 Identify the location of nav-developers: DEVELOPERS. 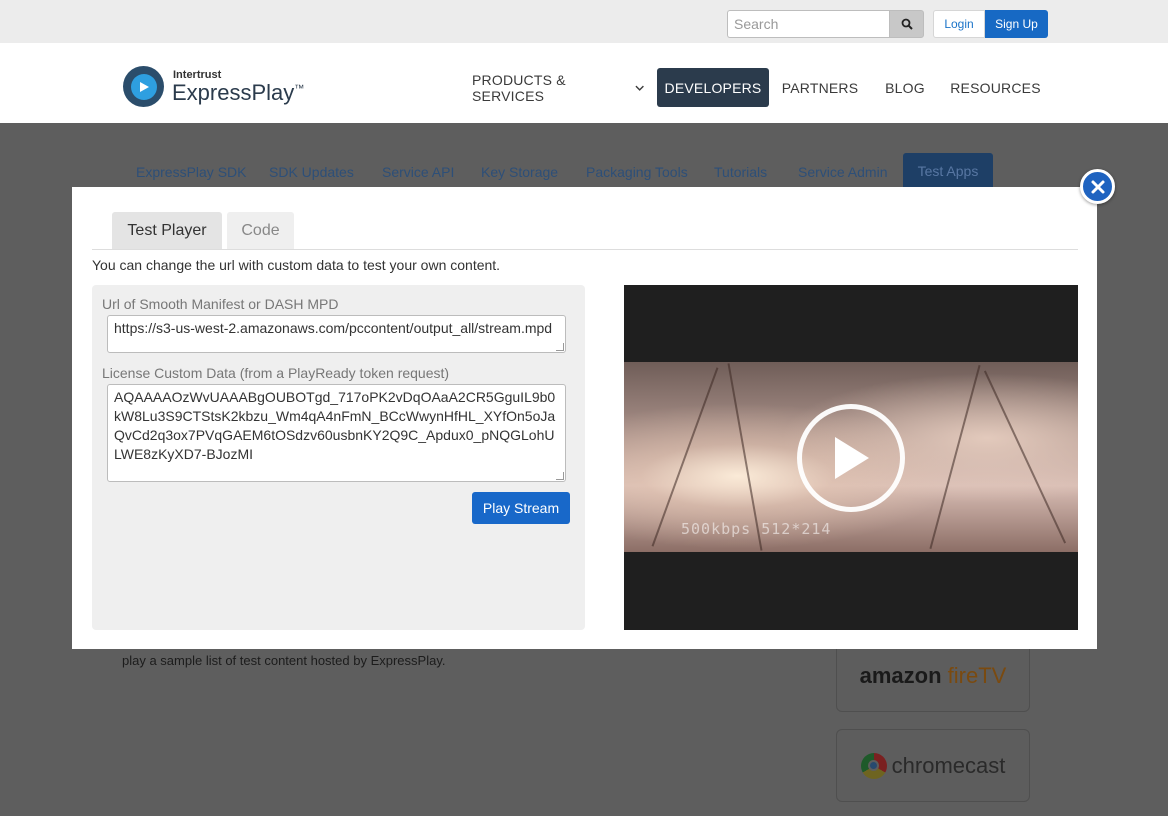
(713, 87).